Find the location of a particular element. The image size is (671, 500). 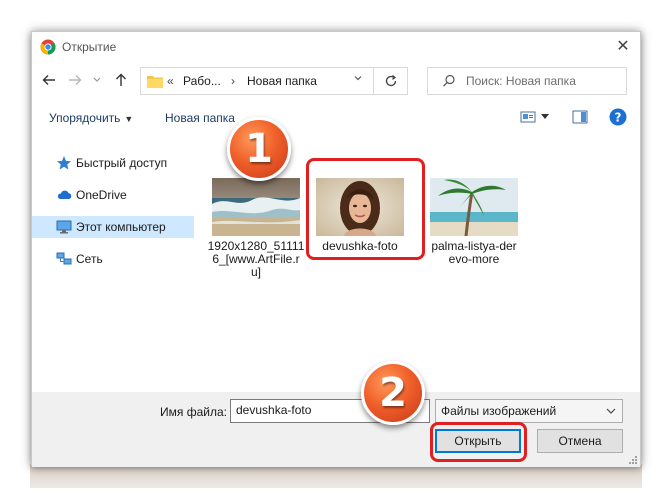

step-2-badge: 2 is located at coordinates (393, 393).